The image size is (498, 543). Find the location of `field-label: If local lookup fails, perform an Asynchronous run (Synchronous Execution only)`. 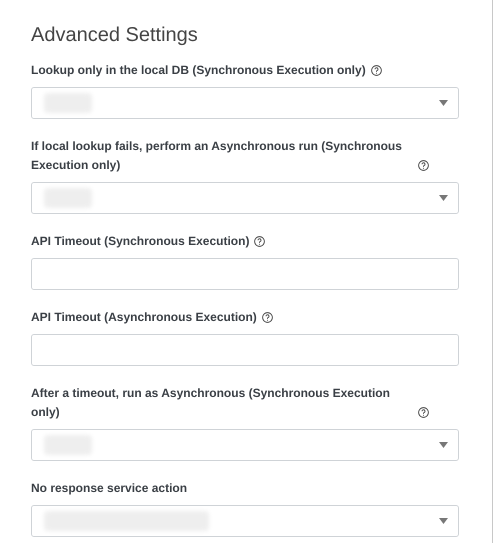

field-label: If local lookup fails, perform an Asynchronous run (Synchronous Execution only) is located at coordinates (217, 156).